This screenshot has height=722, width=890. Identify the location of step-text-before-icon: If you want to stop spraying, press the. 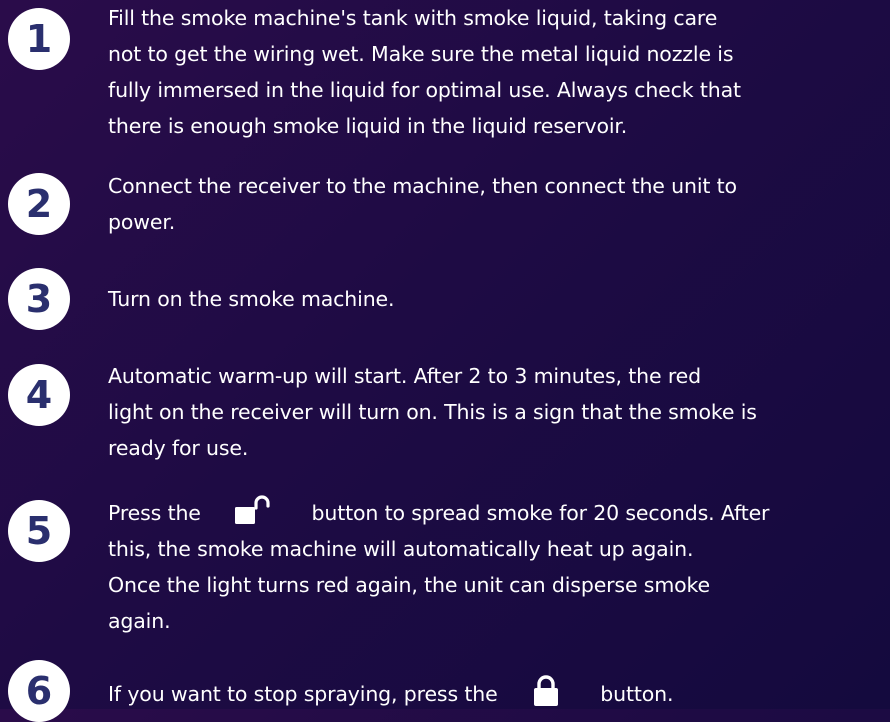
(303, 694).